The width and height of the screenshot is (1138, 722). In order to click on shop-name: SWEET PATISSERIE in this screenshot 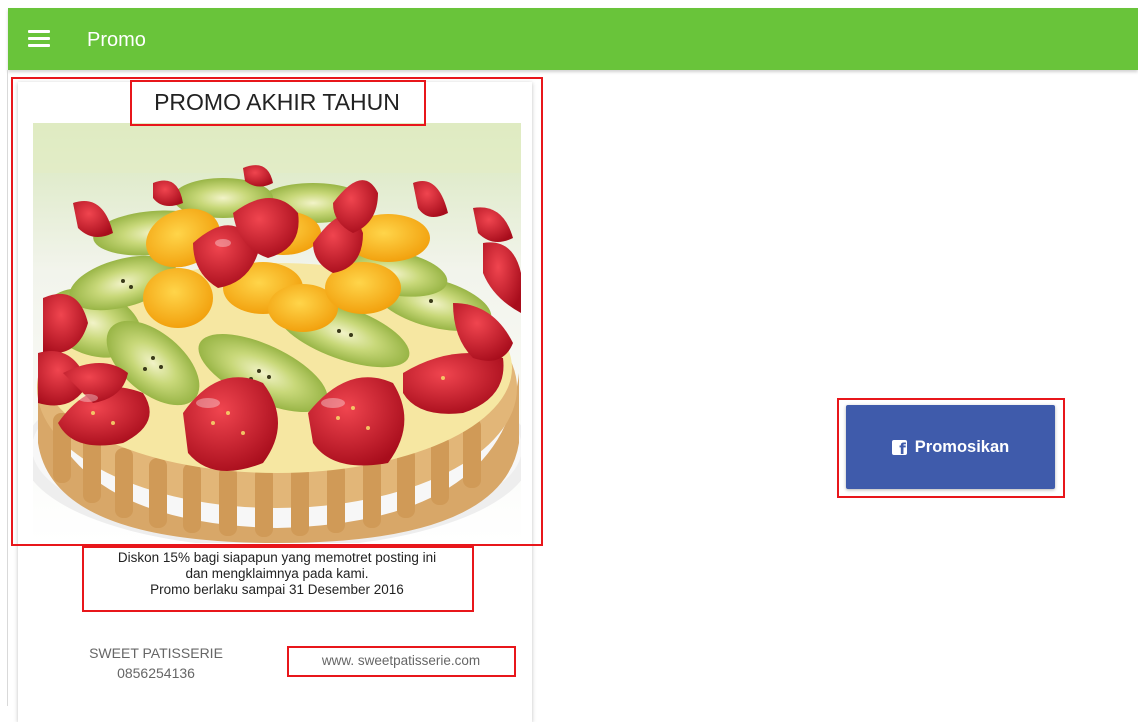, I will do `click(156, 653)`.